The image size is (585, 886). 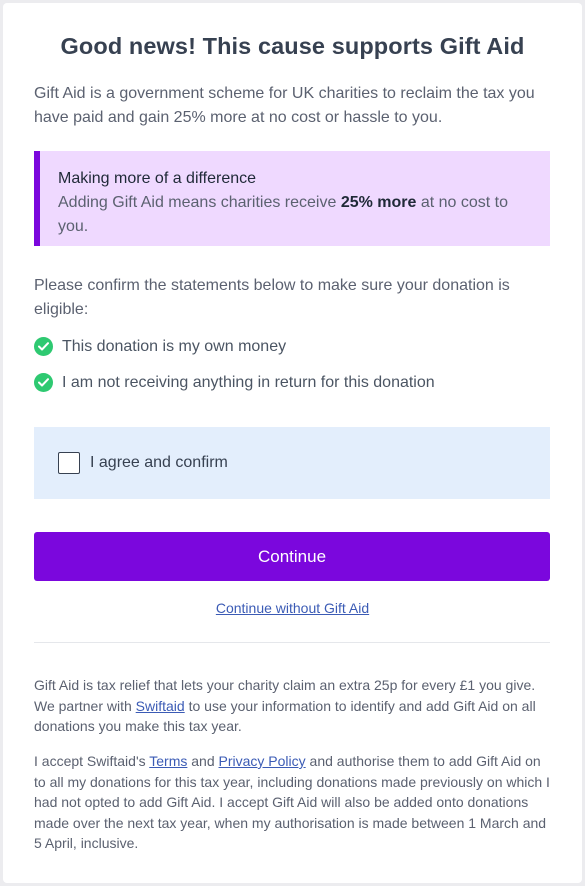 I want to click on callout-body-highlight: 25% more, so click(x=378, y=202).